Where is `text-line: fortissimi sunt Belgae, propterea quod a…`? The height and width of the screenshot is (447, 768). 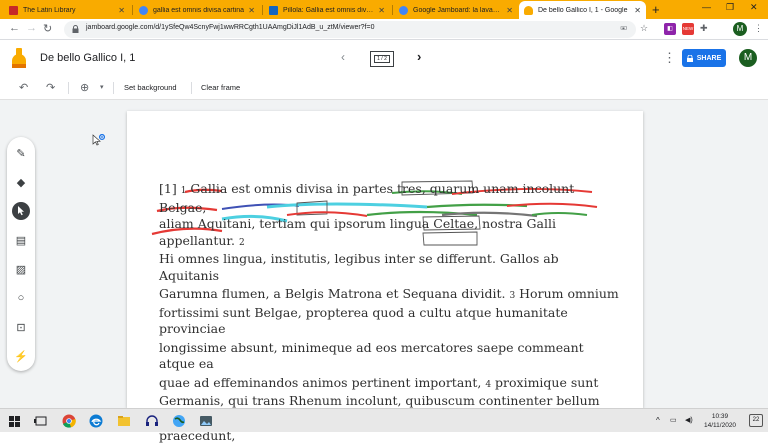
text-line: fortissimi sunt Belgae, propterea quod a… is located at coordinates (363, 320).